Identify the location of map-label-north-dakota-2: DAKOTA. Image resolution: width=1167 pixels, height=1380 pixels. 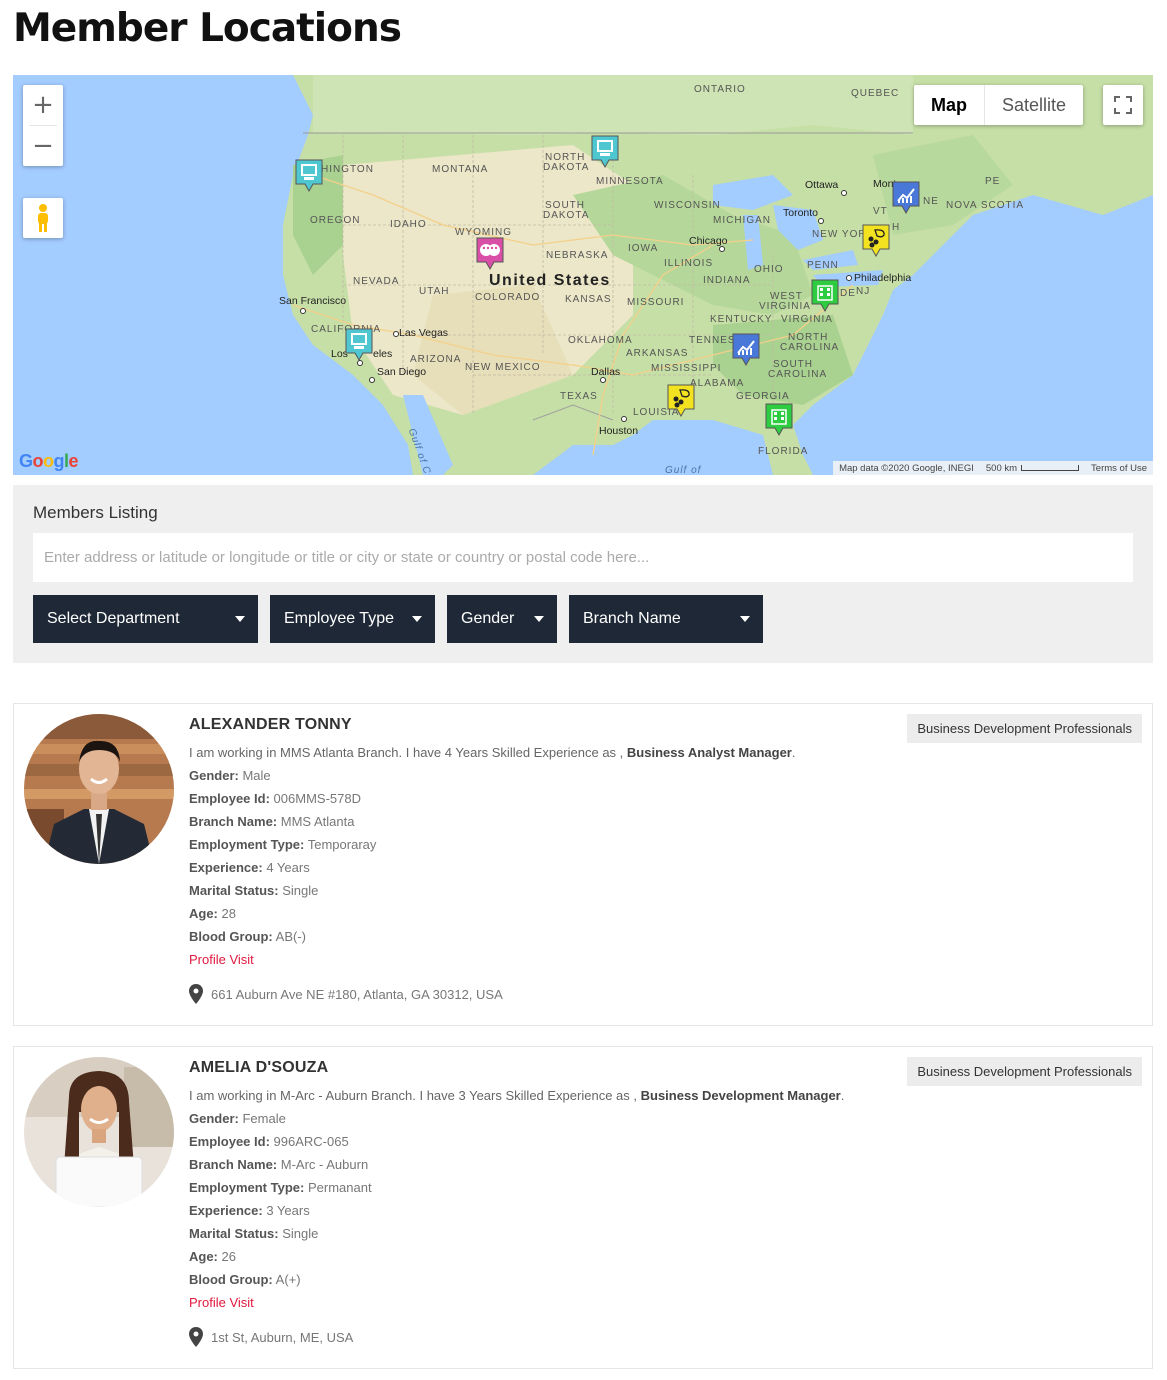
(566, 167).